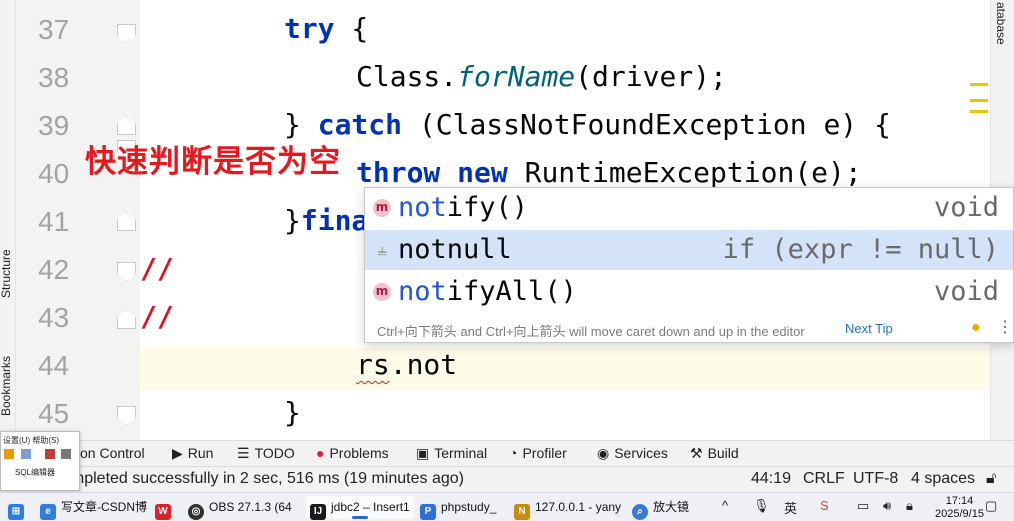 The image size is (1014, 521). I want to click on taskbar-item: ⌕ 放大镜, so click(660, 508).